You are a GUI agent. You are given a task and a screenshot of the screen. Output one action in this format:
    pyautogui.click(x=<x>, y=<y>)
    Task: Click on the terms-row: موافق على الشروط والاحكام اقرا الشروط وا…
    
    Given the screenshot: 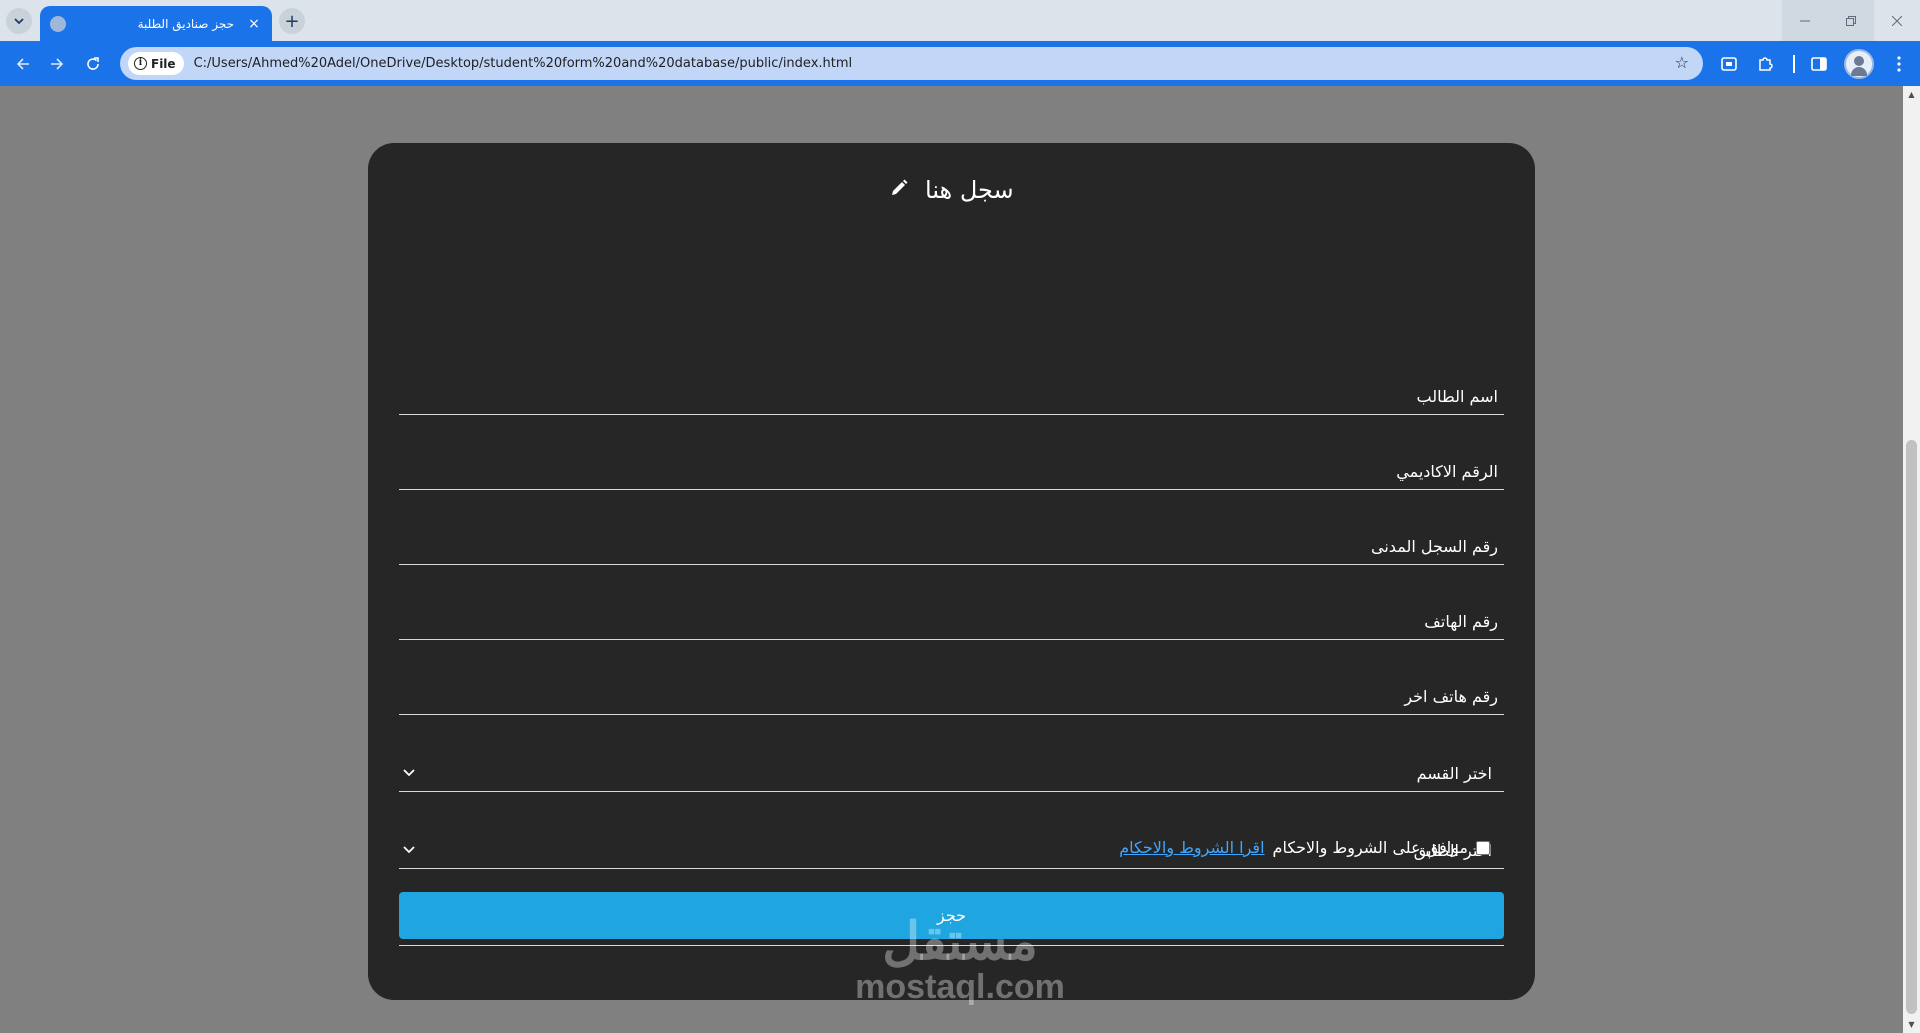 What is the action you would take?
    pyautogui.click(x=1304, y=847)
    